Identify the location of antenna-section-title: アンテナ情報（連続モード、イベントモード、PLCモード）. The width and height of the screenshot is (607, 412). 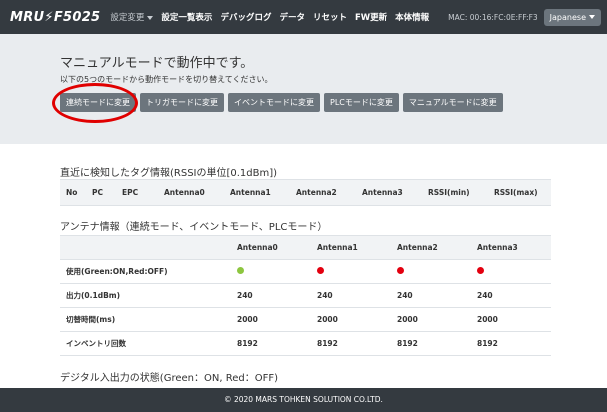
(194, 227).